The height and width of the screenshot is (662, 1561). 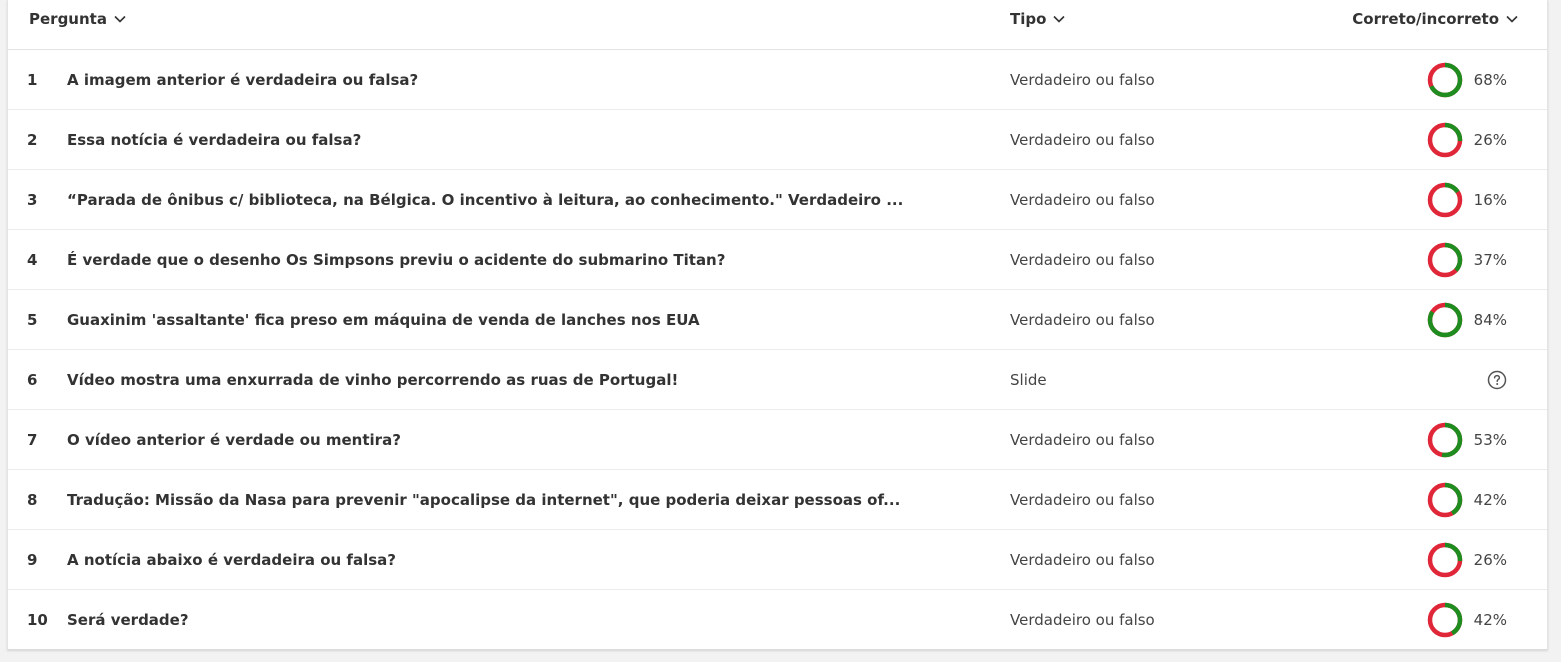 I want to click on question-number: 4, so click(x=32, y=259).